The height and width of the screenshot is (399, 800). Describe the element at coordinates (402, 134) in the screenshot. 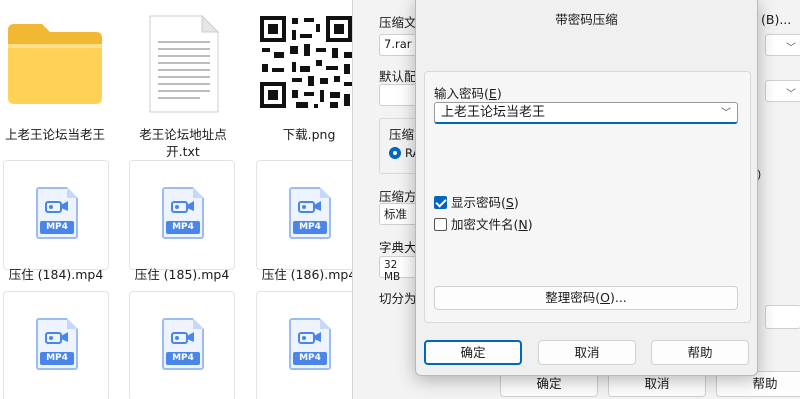

I see `format-label: 压缩` at that location.